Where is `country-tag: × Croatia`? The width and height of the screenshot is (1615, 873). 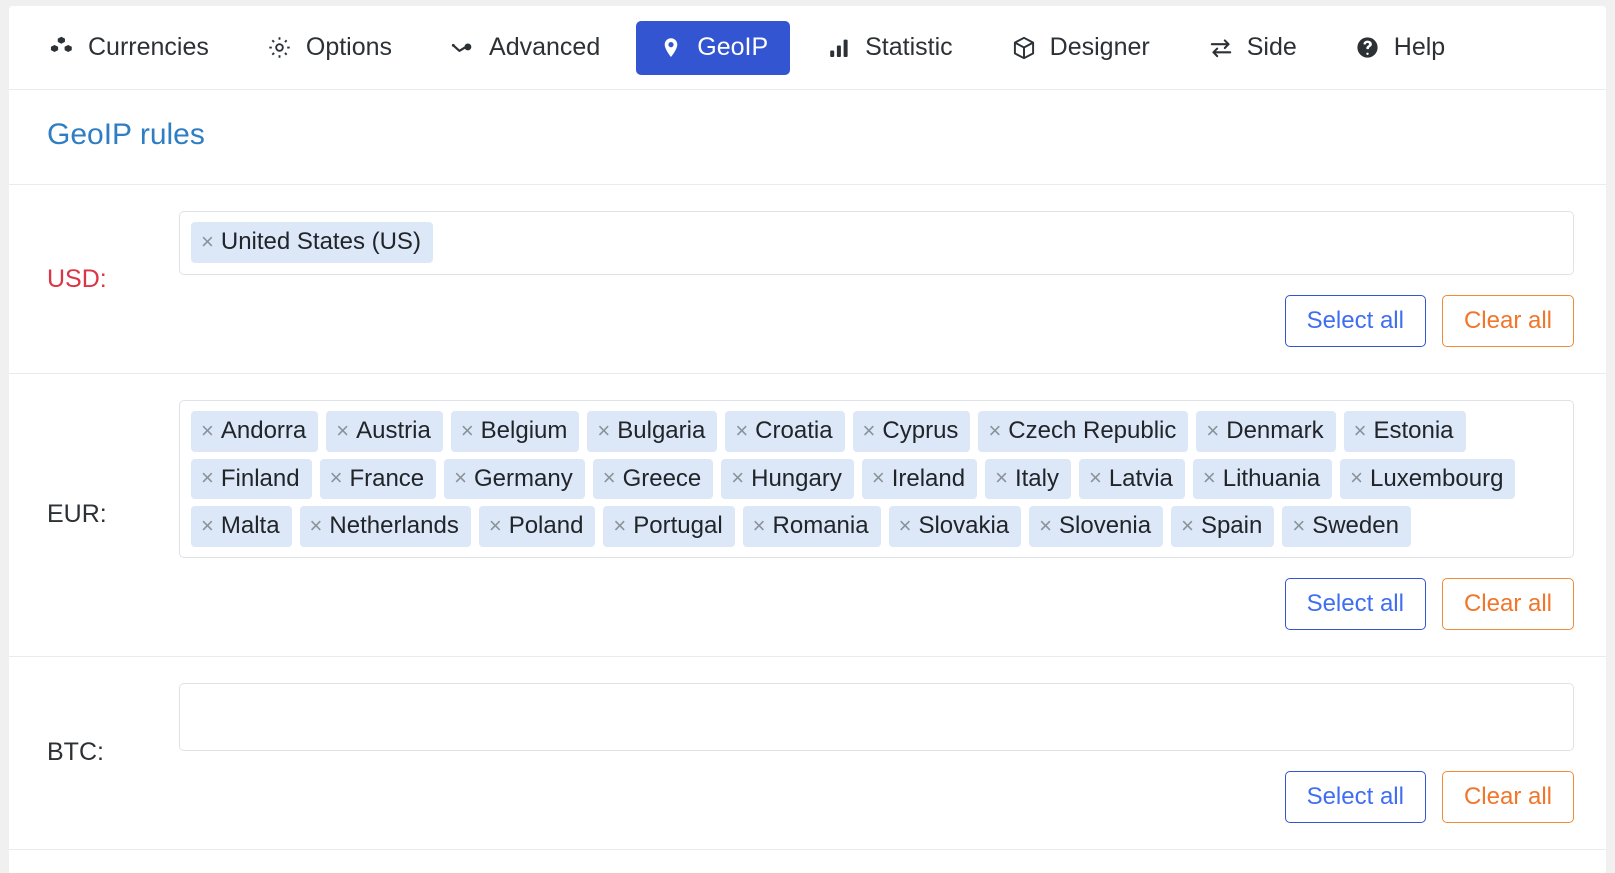
country-tag: × Croatia is located at coordinates (785, 431).